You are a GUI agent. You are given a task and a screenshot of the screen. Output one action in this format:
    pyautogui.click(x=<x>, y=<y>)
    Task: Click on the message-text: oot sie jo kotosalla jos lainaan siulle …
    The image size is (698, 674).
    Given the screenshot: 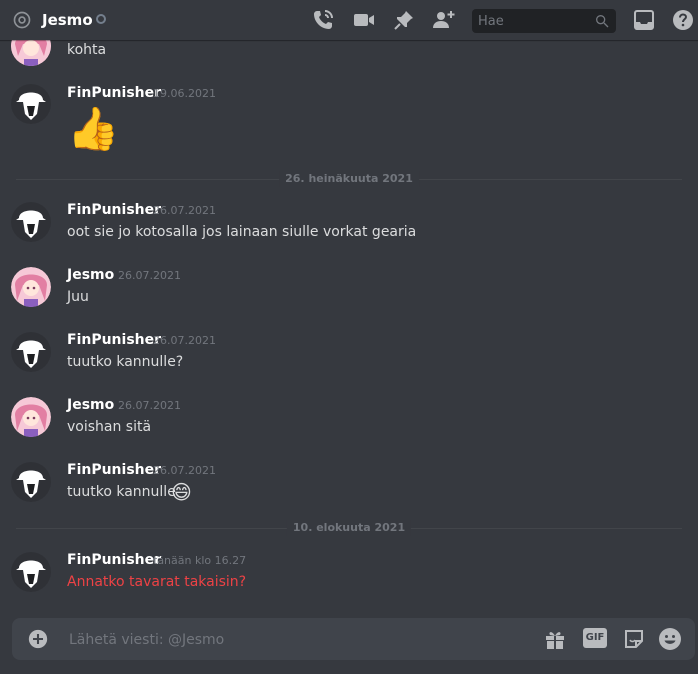 What is the action you would take?
    pyautogui.click(x=242, y=232)
    